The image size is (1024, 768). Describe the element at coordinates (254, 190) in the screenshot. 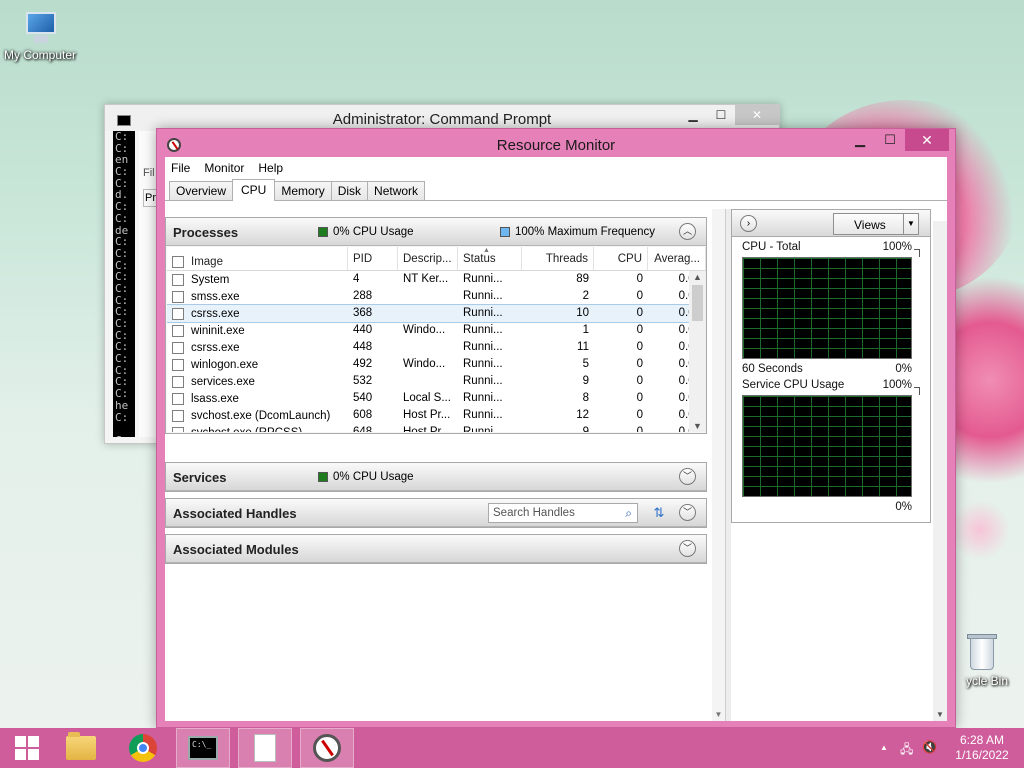

I see `tab-cpu: CPU` at that location.